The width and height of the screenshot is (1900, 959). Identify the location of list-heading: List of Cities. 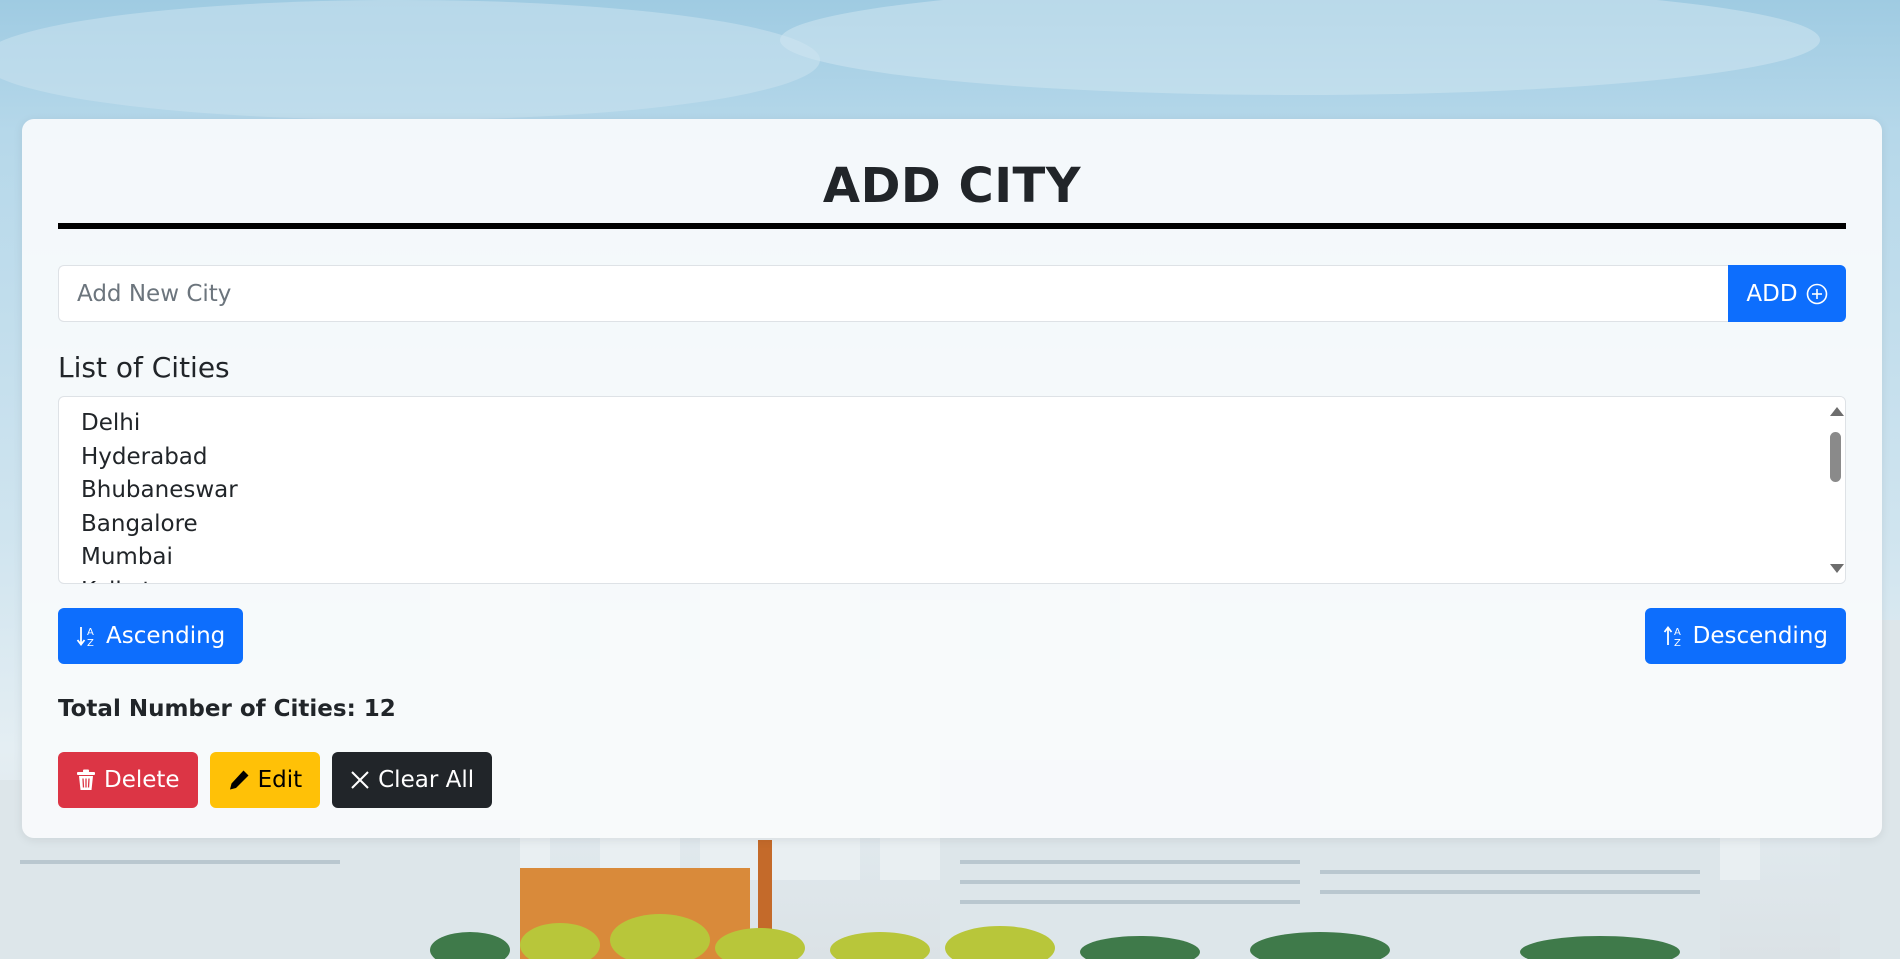
(144, 367).